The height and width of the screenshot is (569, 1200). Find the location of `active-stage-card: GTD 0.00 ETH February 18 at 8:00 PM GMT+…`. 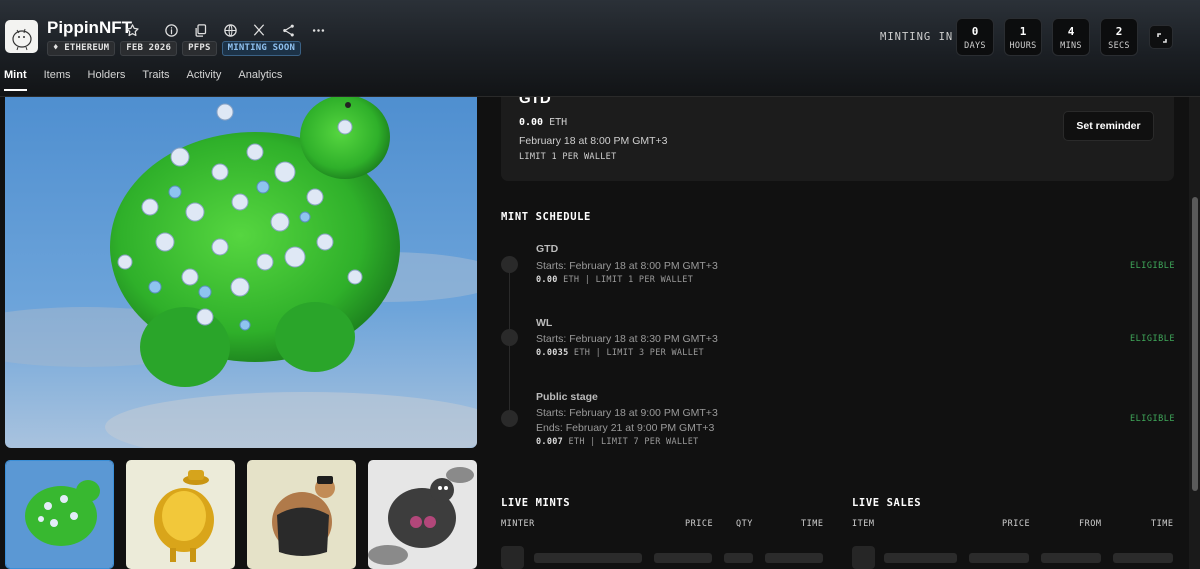

active-stage-card: GTD 0.00 ETH February 18 at 8:00 PM GMT+… is located at coordinates (837, 135).